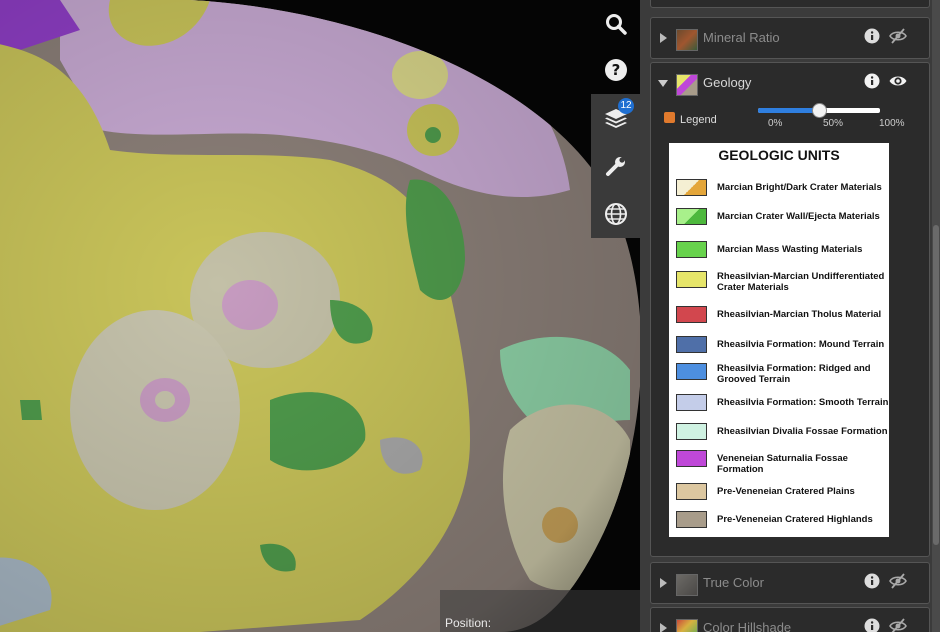  What do you see at coordinates (733, 582) in the screenshot?
I see `layer-name-true-color: True Color` at bounding box center [733, 582].